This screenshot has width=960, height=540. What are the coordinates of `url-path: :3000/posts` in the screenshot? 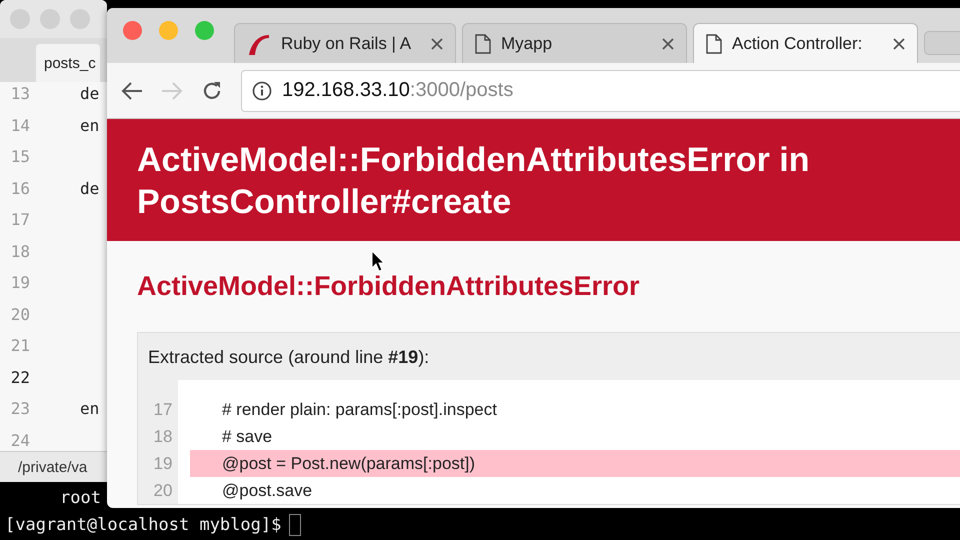 It's located at (462, 90).